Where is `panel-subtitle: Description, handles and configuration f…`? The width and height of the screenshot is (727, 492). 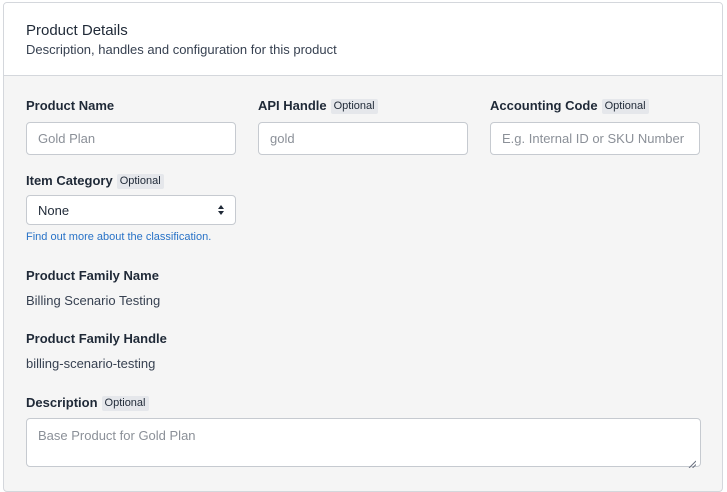 panel-subtitle: Description, handles and configuration f… is located at coordinates (181, 49).